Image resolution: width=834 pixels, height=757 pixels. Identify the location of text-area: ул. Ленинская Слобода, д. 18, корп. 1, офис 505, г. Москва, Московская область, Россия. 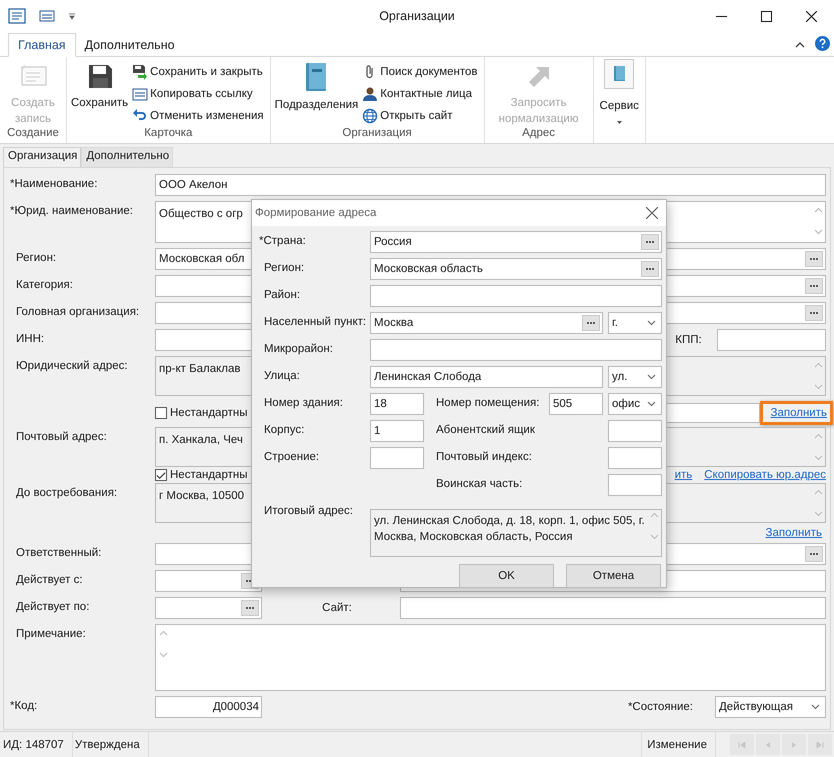
(516, 533).